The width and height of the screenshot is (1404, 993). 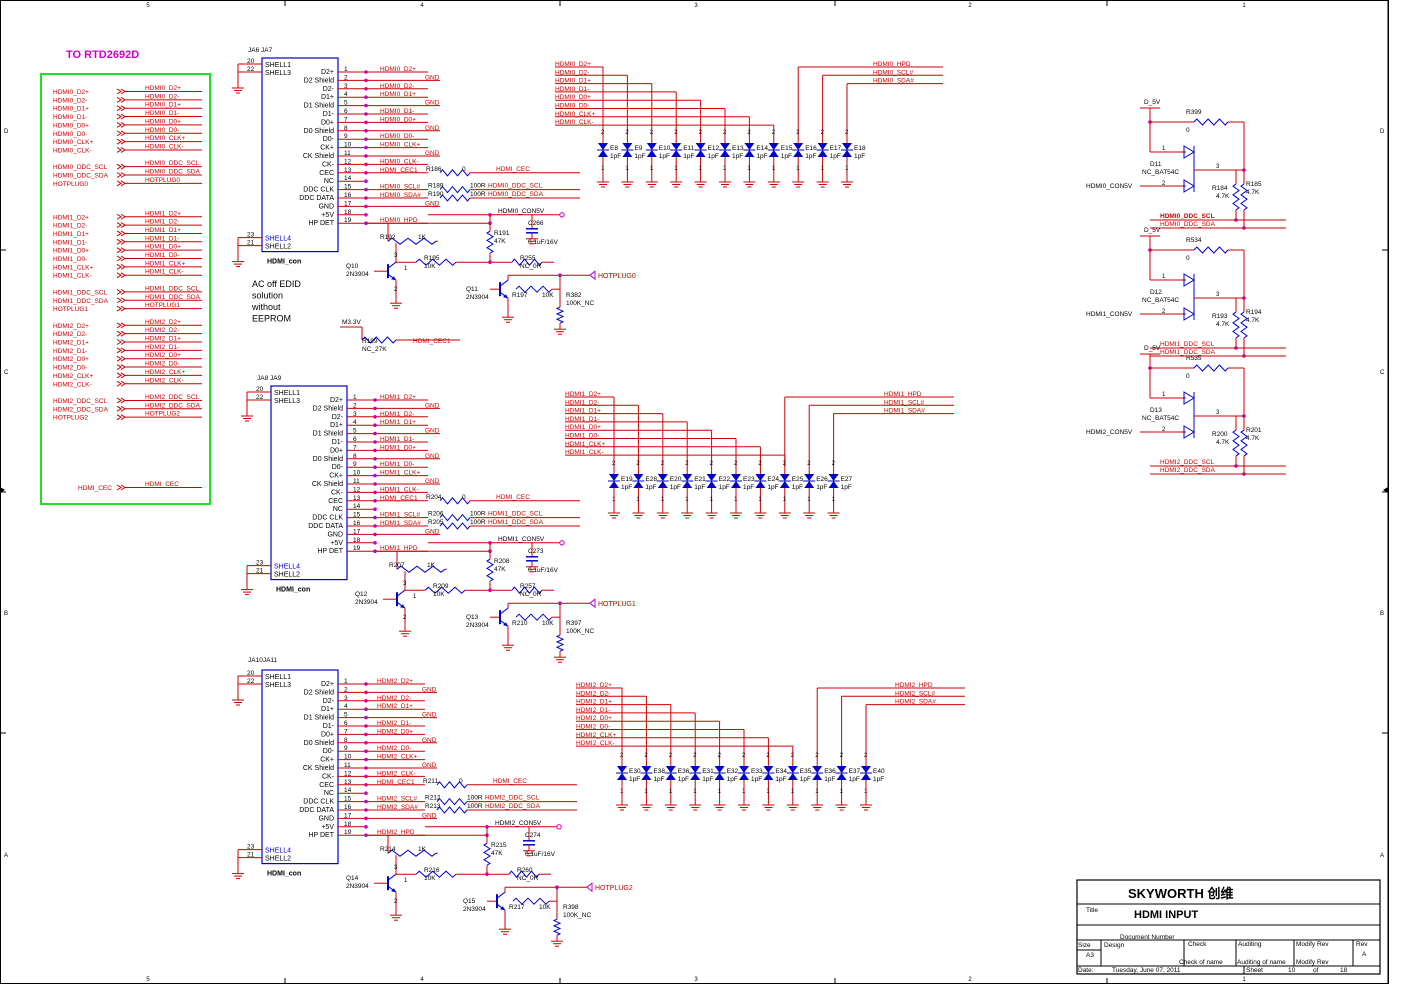 I want to click on ddc-resistor-ref: R205, so click(x=436, y=522).